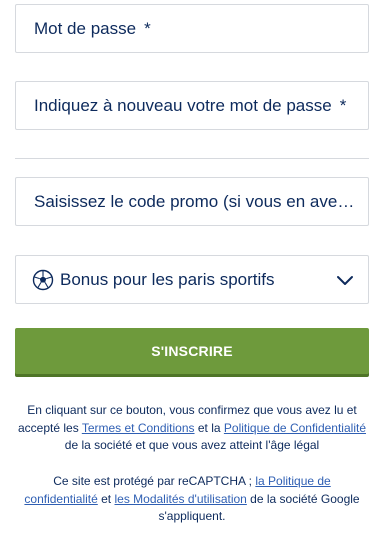 The width and height of the screenshot is (385, 538). I want to click on password-confirm-field: Indiquez à nouveau votre mot de passe *, so click(192, 105).